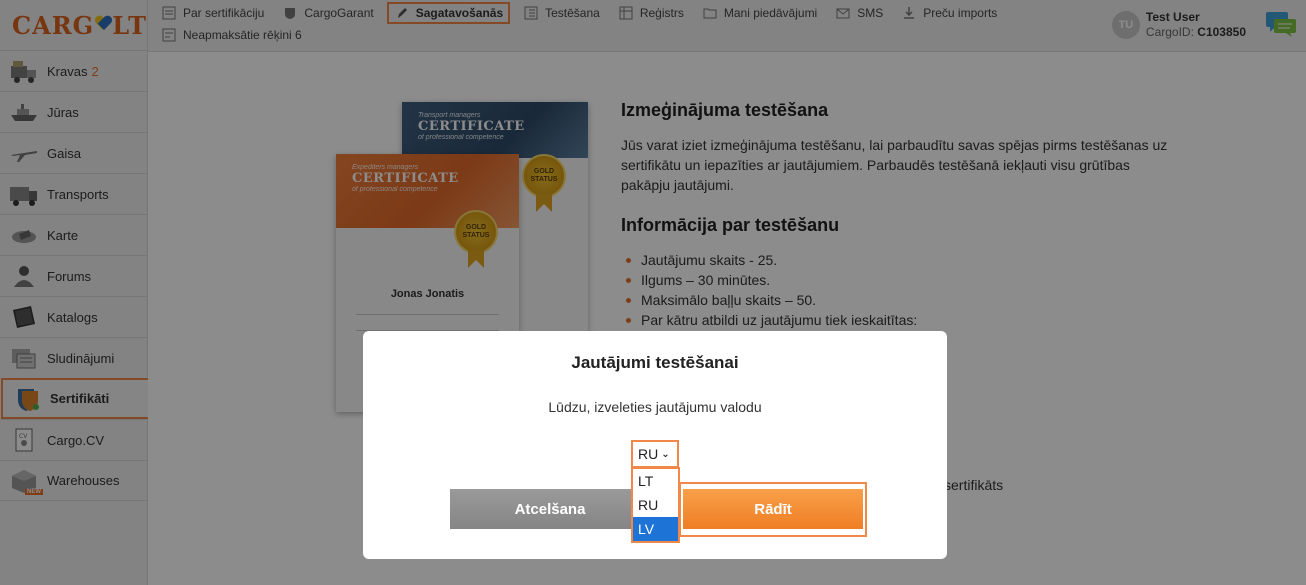 This screenshot has height=585, width=1306. What do you see at coordinates (550, 509) in the screenshot?
I see `cancel-button: Atcelšana` at bounding box center [550, 509].